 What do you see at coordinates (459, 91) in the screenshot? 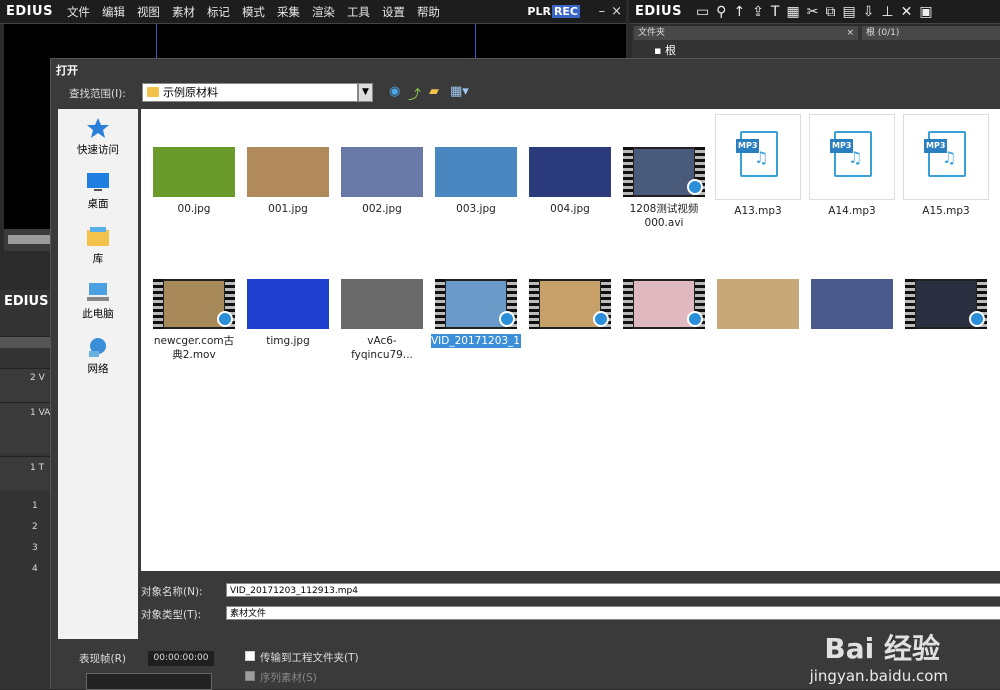
I see `view-menu-icon: ▦▾` at bounding box center [459, 91].